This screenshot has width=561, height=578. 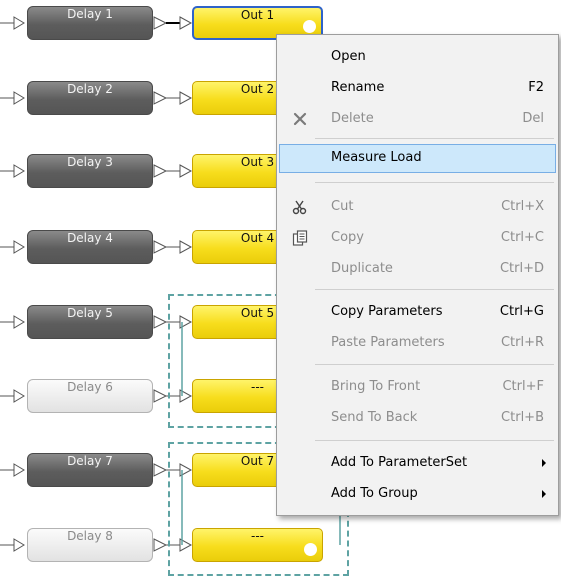 What do you see at coordinates (90, 162) in the screenshot?
I see `block-label: Delay 3` at bounding box center [90, 162].